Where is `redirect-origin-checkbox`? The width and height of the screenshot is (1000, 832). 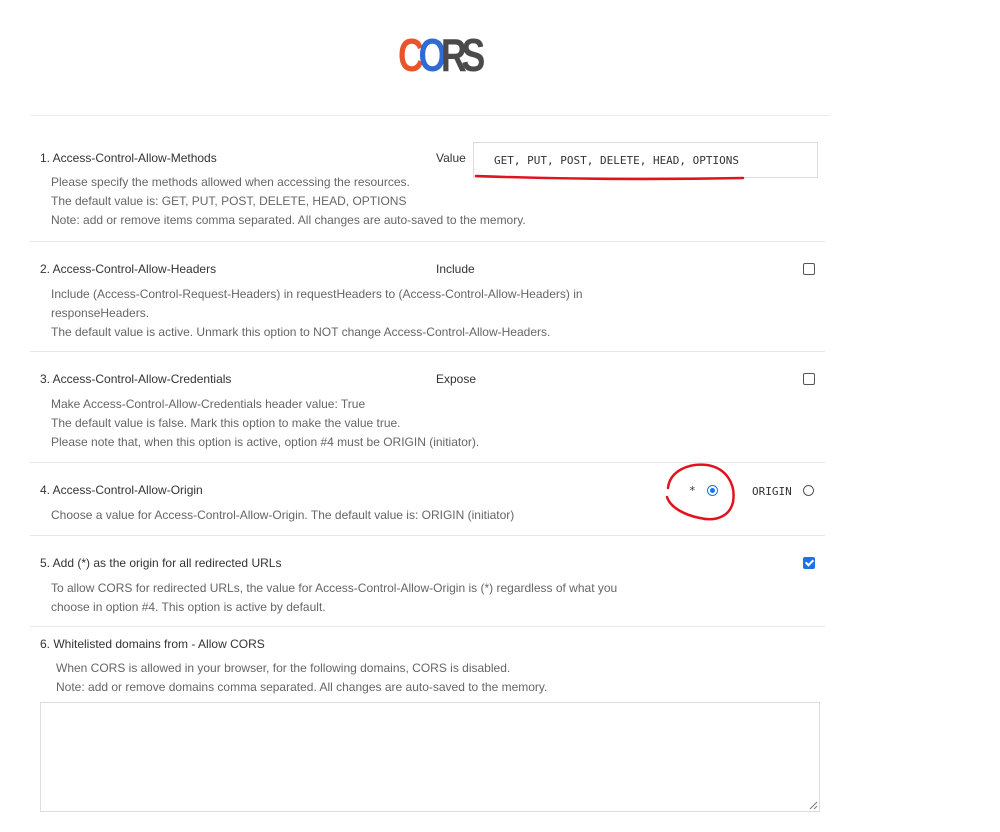 redirect-origin-checkbox is located at coordinates (809, 563).